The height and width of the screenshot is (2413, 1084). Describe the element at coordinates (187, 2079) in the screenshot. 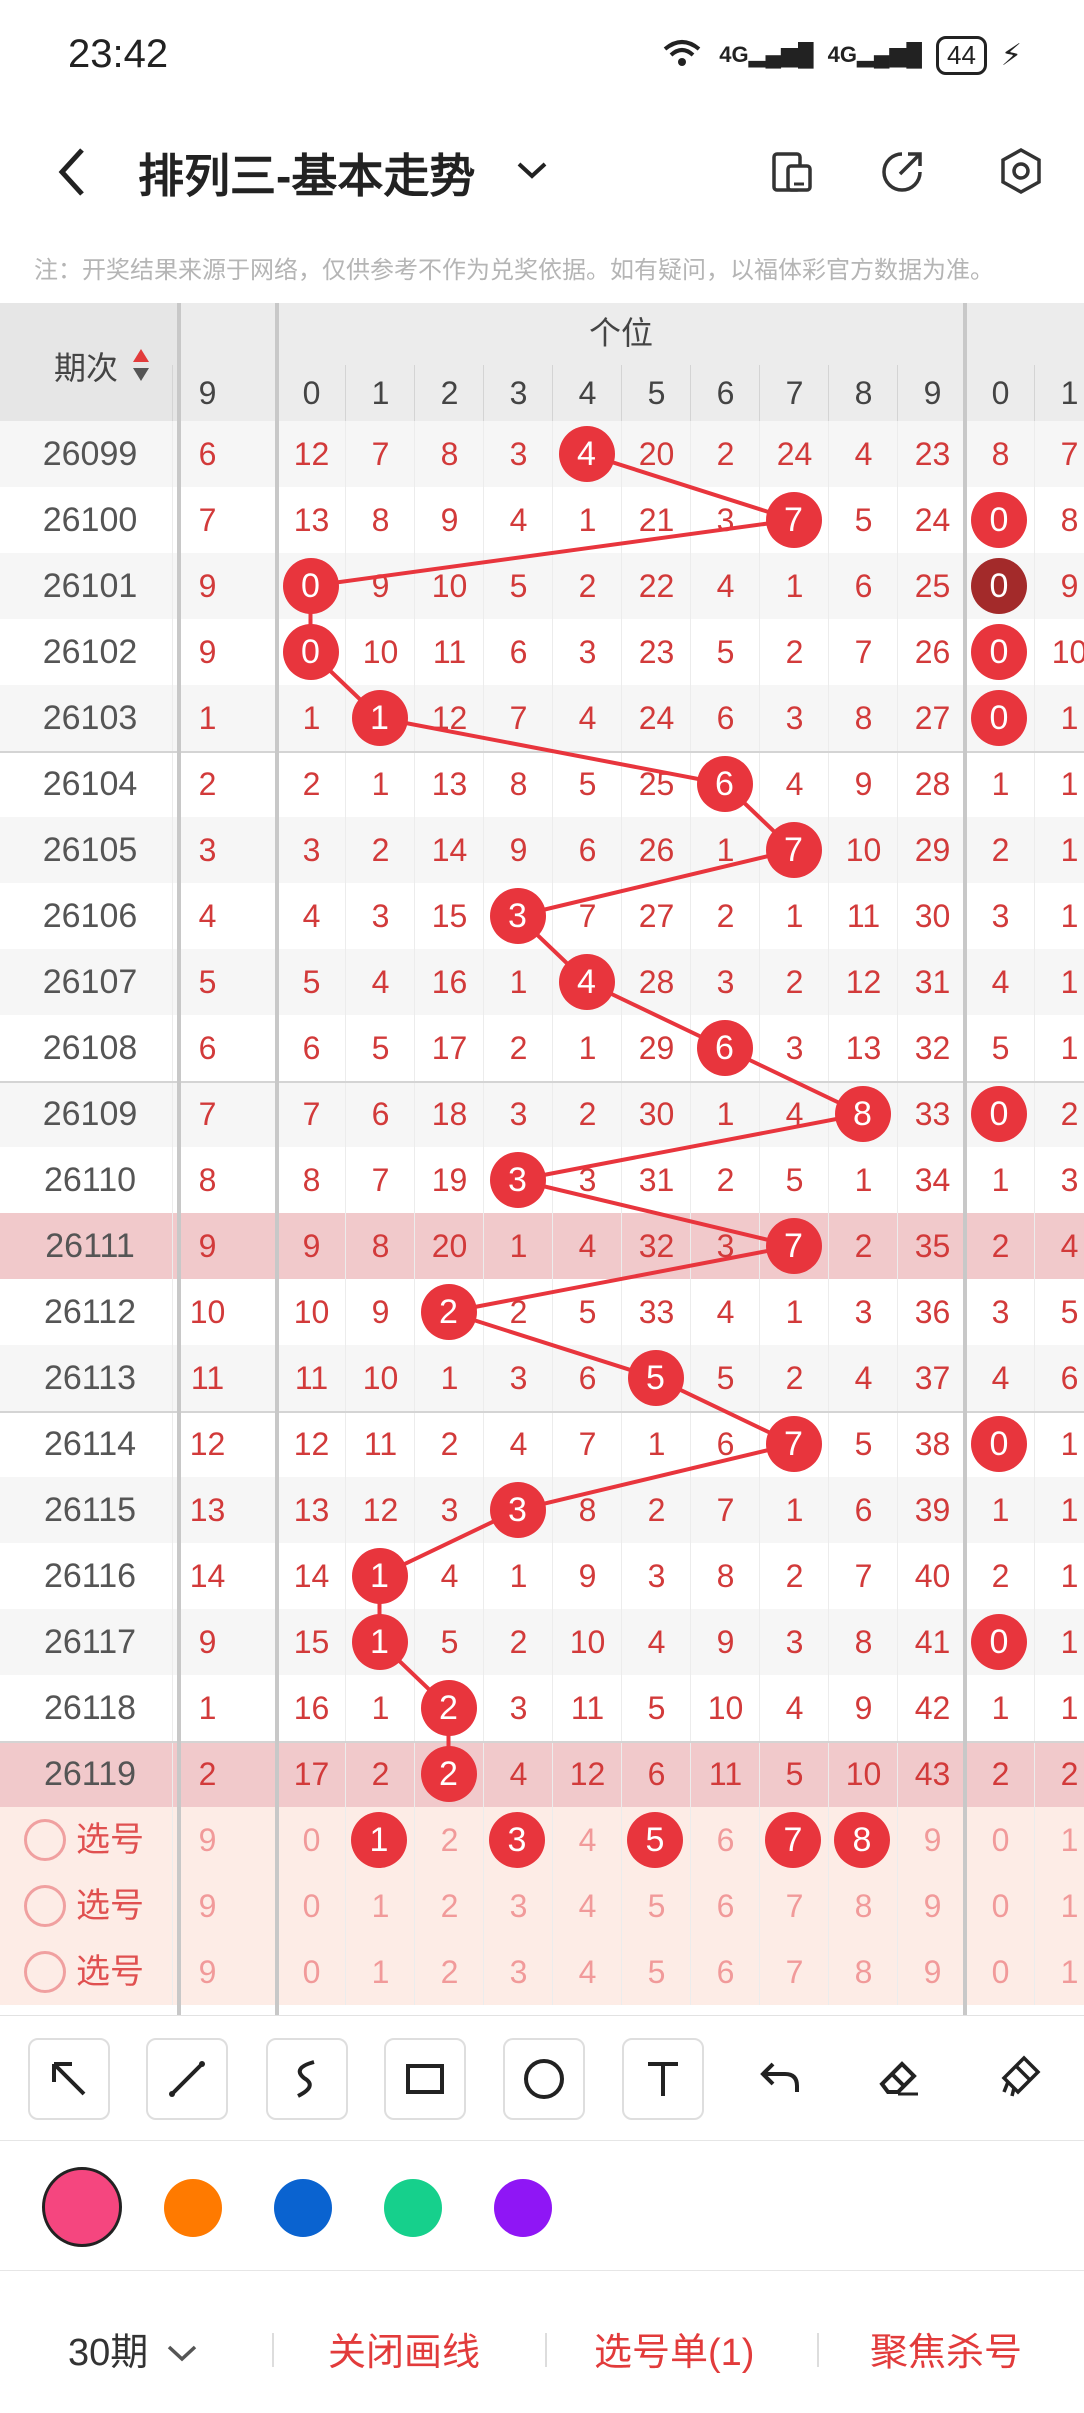

I see `line-tool` at that location.